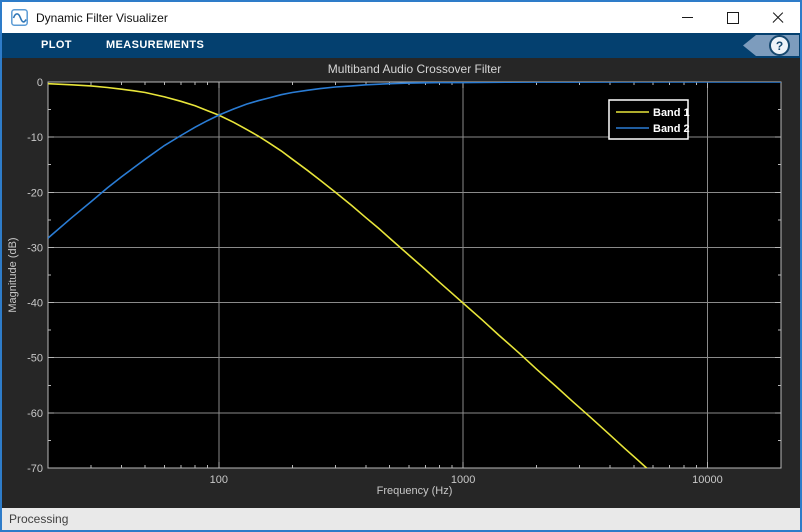 This screenshot has width=802, height=532. What do you see at coordinates (35, 138) in the screenshot?
I see `svg-text: -10` at bounding box center [35, 138].